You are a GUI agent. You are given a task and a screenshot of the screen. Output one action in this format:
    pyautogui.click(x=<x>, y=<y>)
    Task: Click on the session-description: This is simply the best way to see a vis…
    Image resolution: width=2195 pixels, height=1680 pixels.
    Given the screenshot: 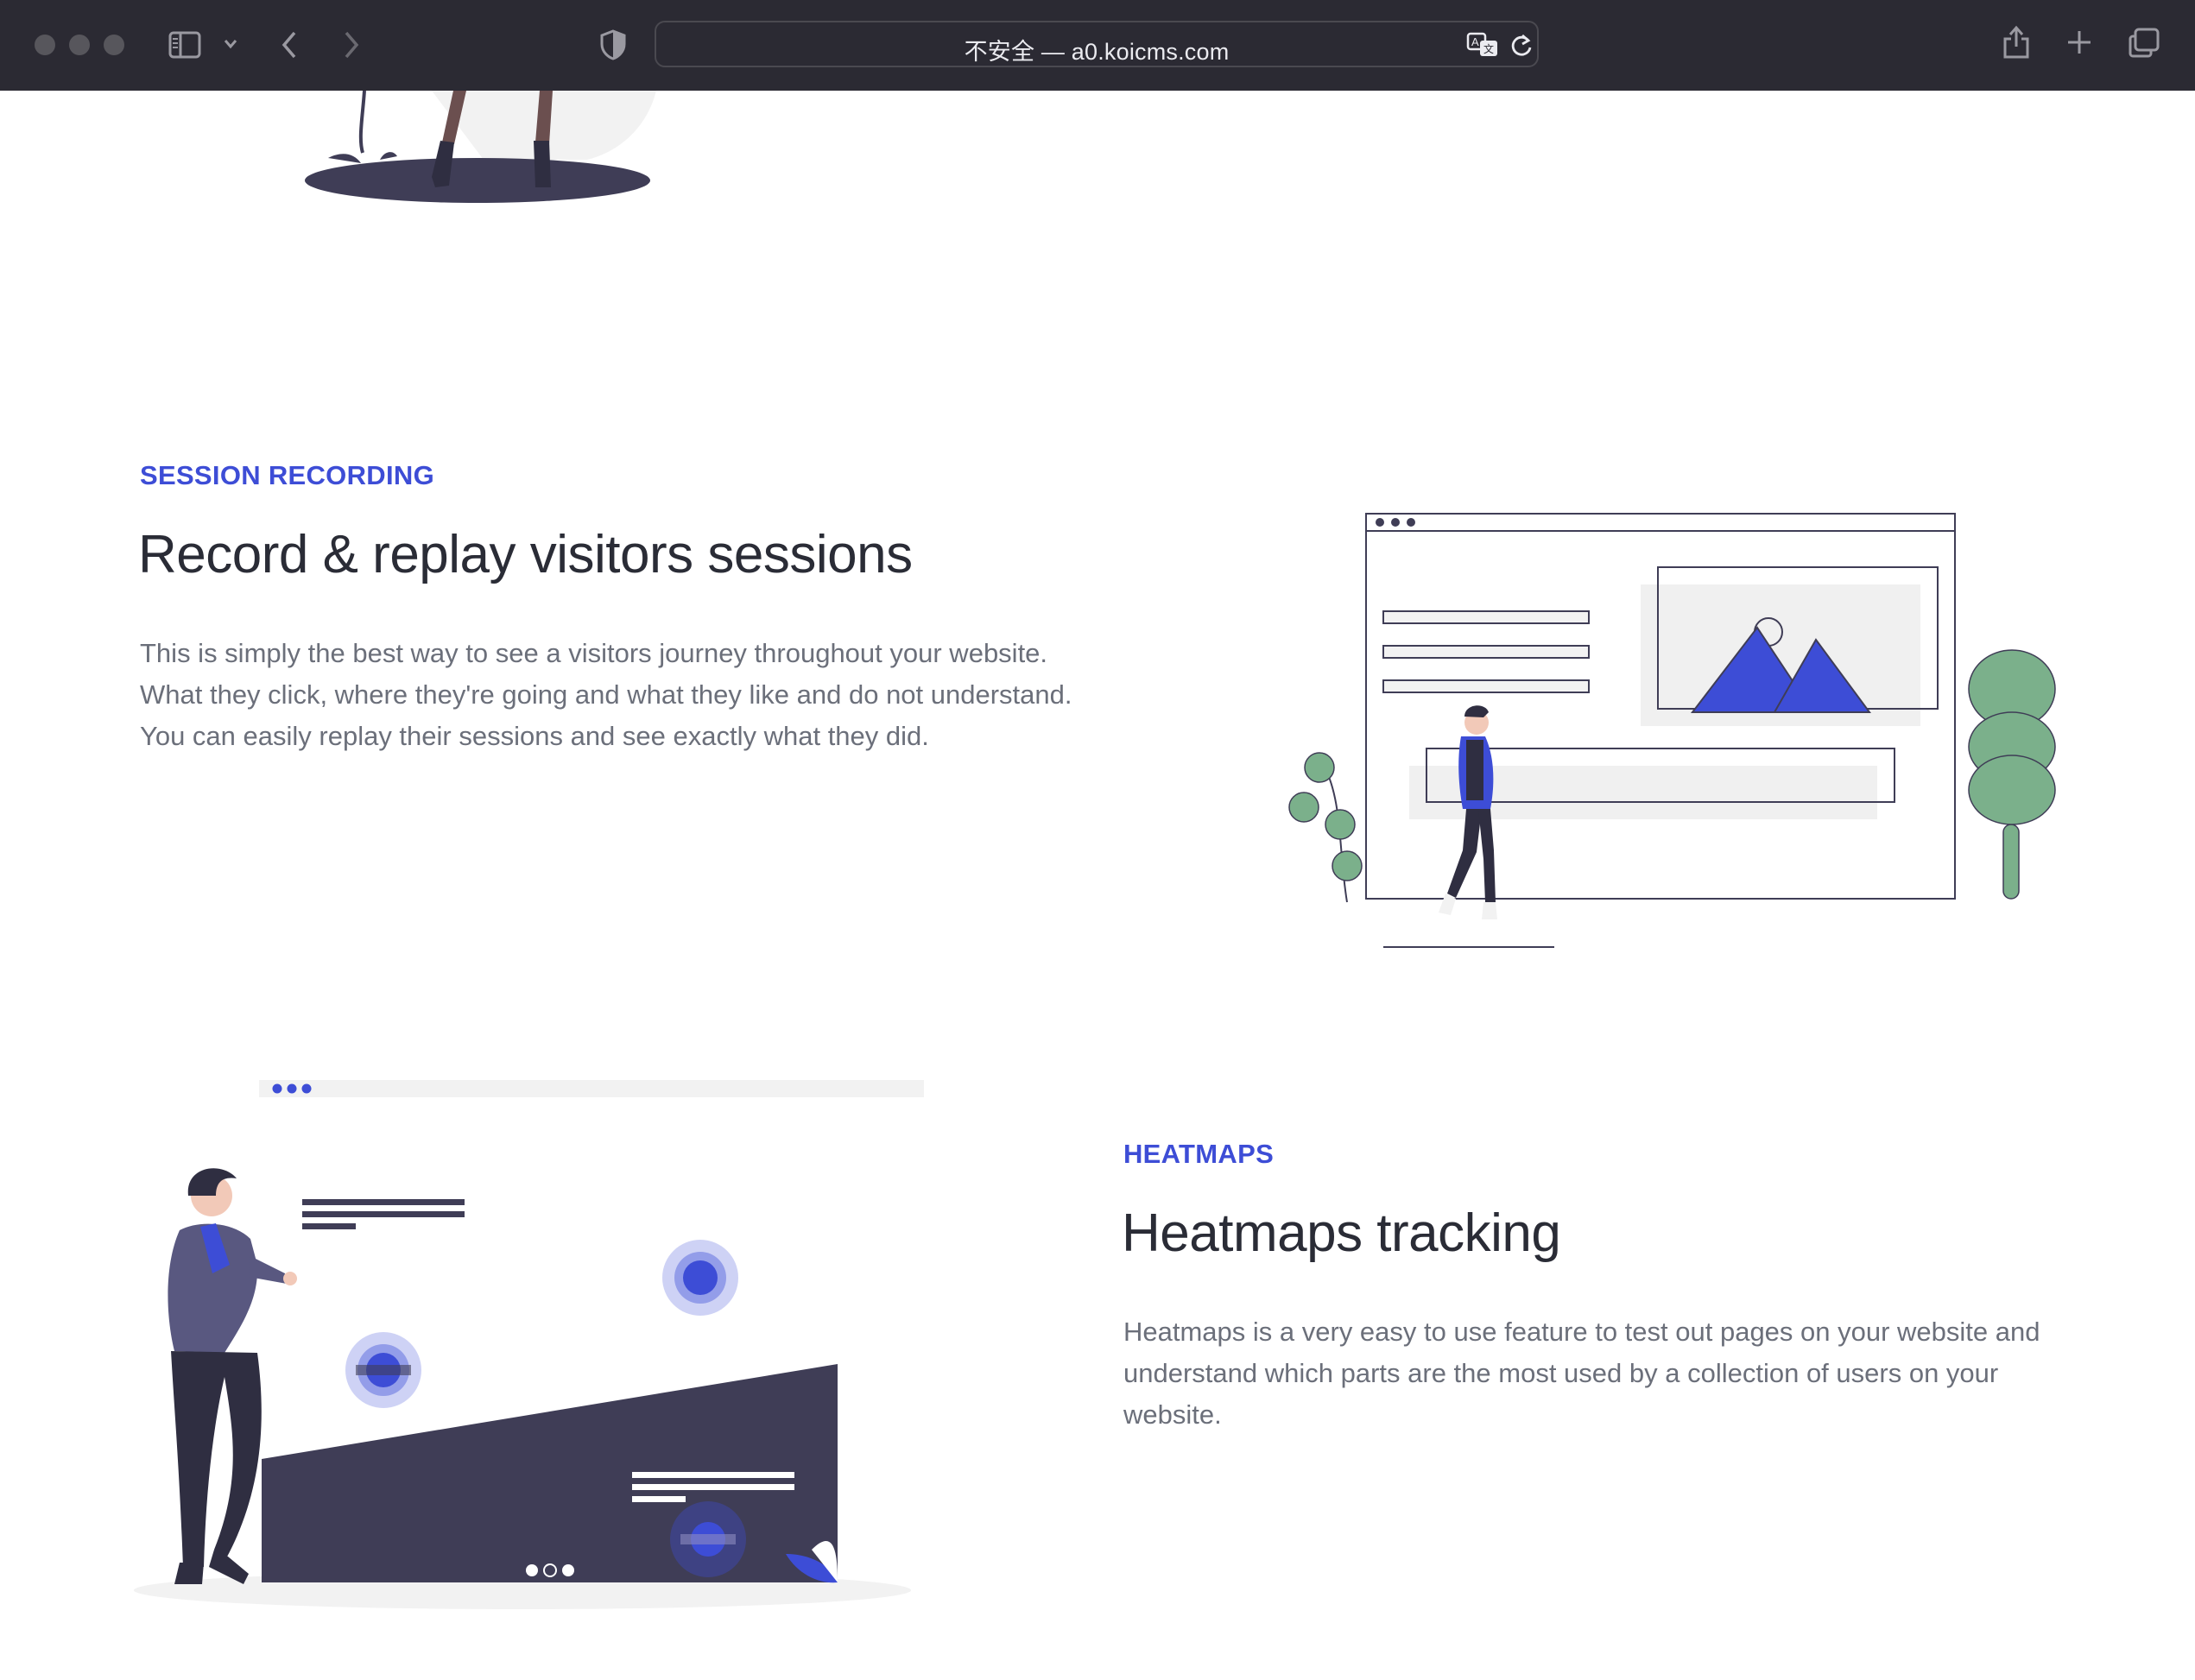 What is the action you would take?
    pyautogui.click(x=606, y=694)
    